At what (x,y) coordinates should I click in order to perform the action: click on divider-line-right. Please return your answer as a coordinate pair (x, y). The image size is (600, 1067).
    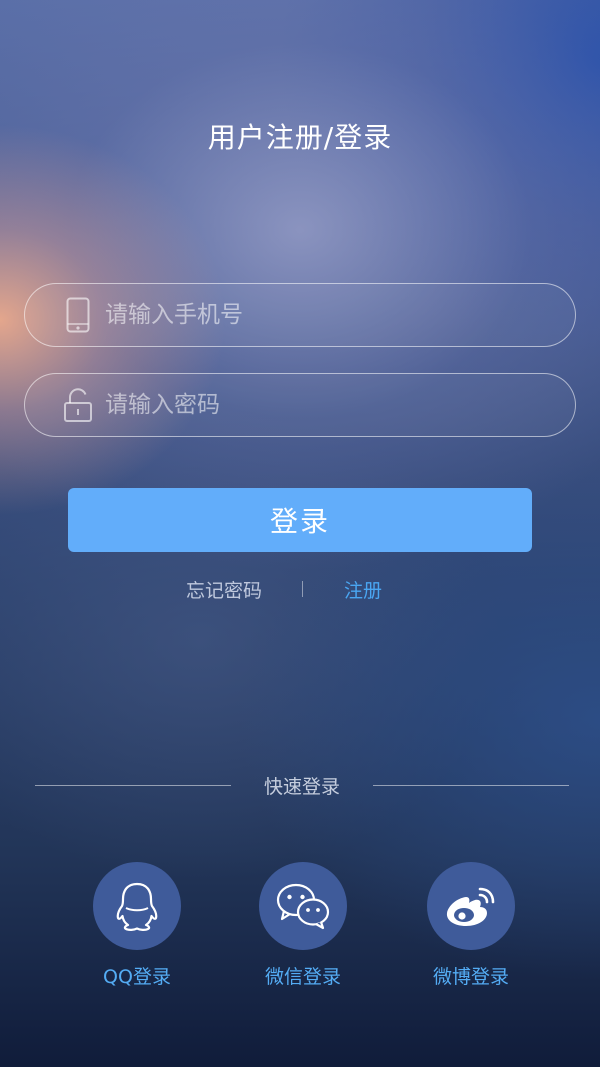
    Looking at the image, I should click on (471, 785).